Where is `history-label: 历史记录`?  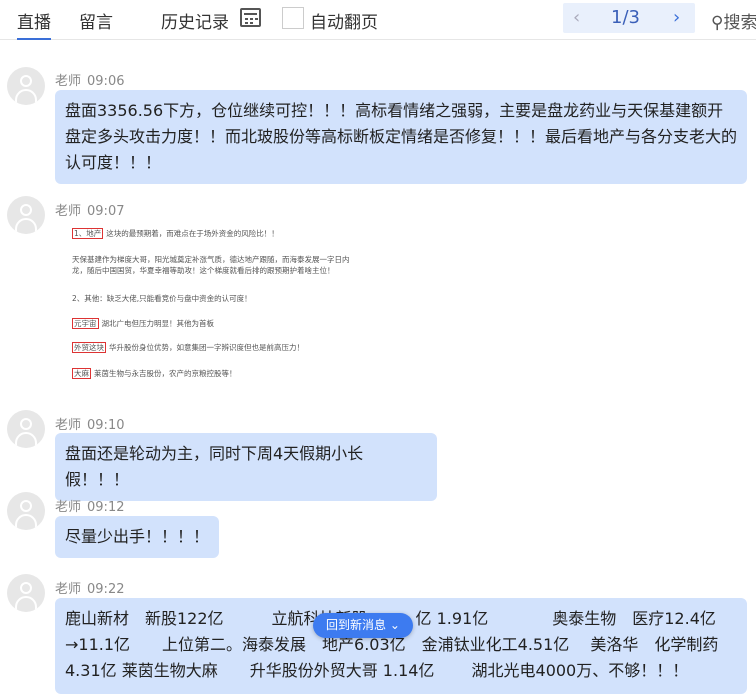
history-label: 历史记录 is located at coordinates (195, 20).